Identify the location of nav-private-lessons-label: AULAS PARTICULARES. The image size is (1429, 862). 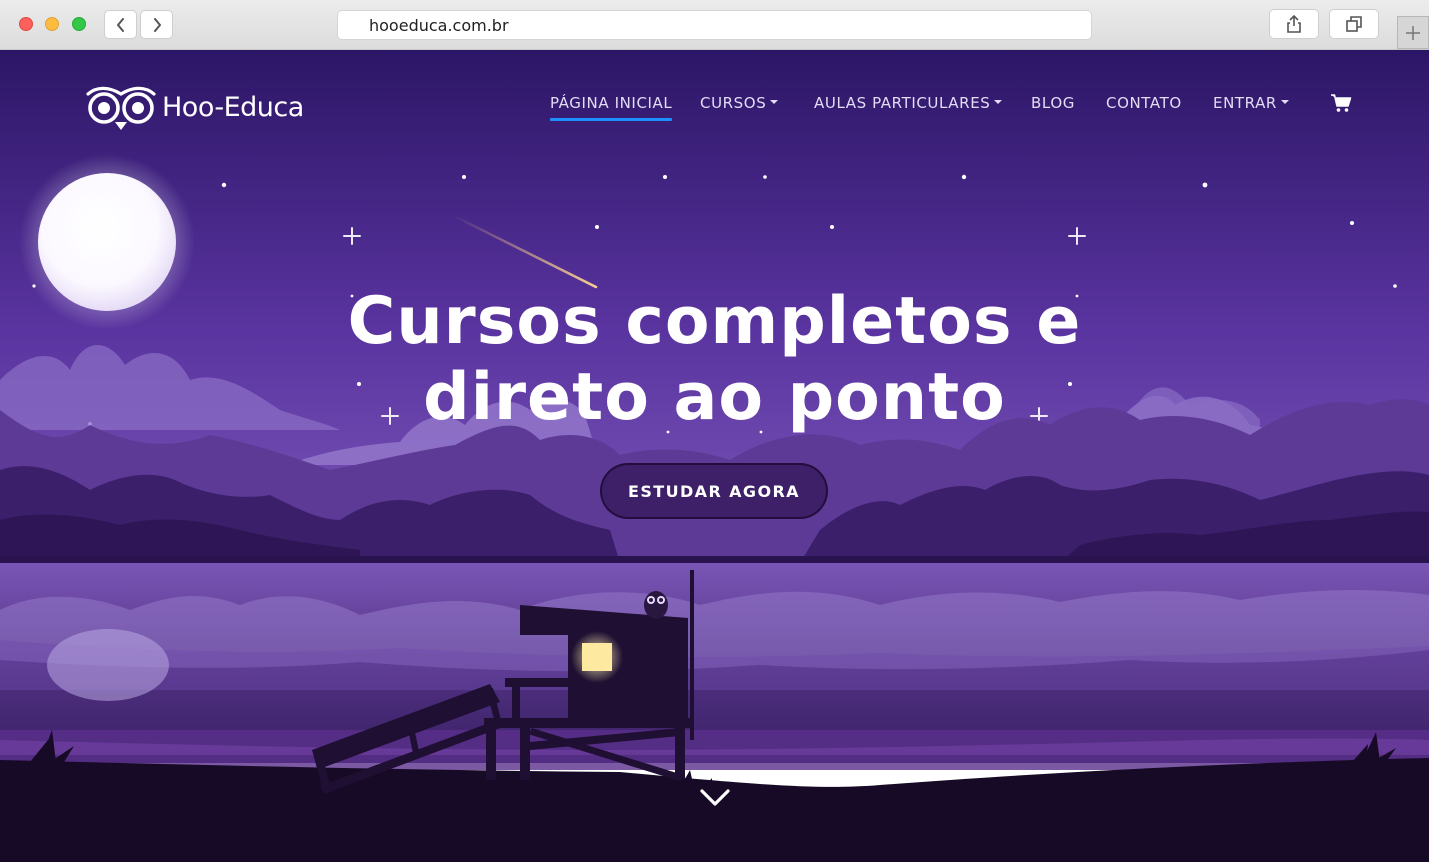
(902, 103).